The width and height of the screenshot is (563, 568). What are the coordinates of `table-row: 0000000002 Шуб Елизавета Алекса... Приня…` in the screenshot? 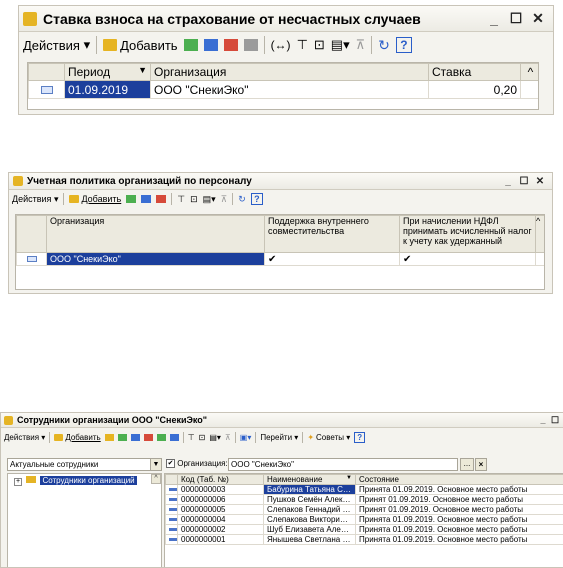 It's located at (364, 529).